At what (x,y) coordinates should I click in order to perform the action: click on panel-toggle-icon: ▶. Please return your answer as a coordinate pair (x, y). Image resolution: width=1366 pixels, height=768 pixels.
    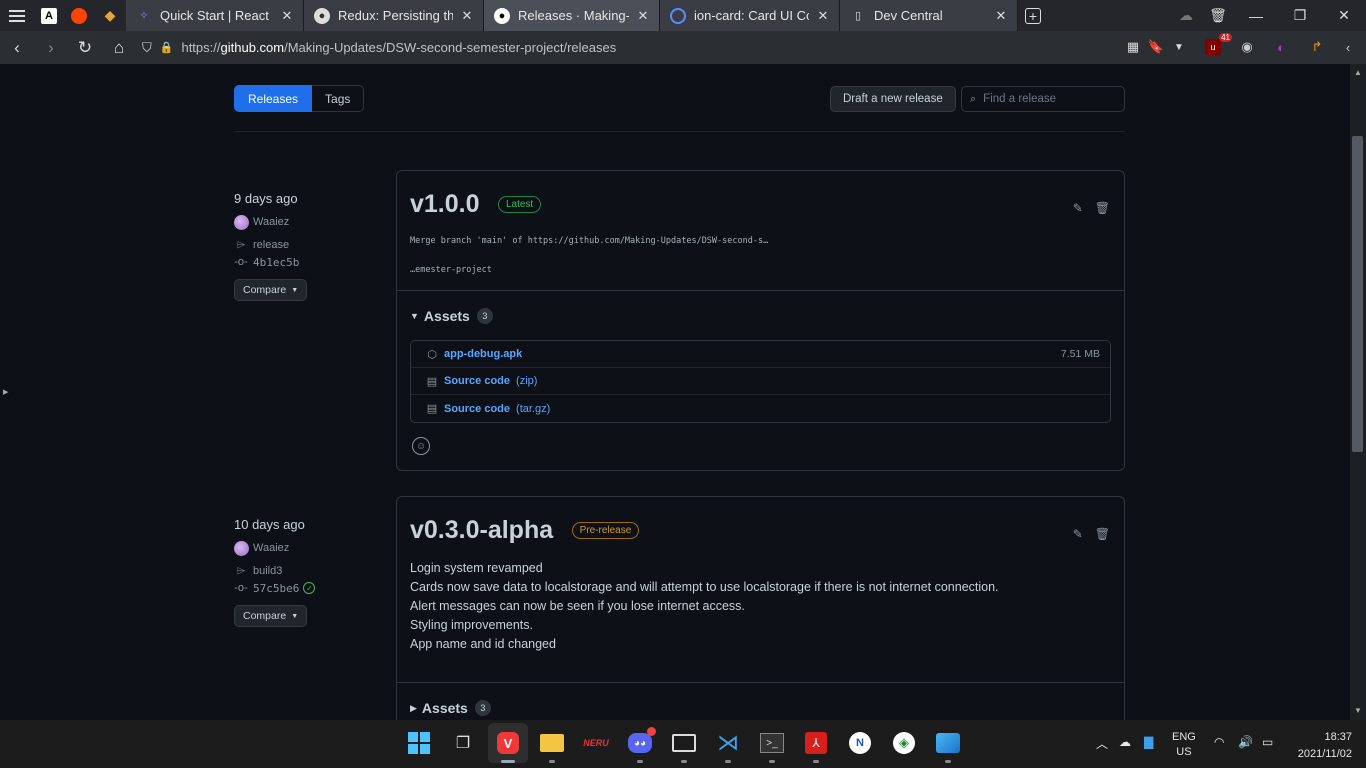
    Looking at the image, I should click on (5, 392).